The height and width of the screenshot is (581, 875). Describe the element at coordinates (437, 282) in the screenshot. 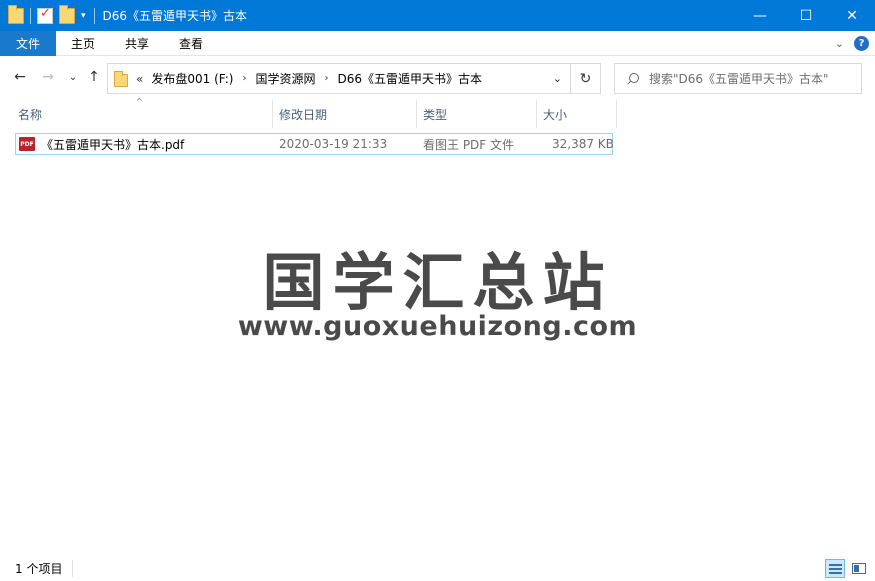

I see `watermark-title: 国学汇总站` at that location.